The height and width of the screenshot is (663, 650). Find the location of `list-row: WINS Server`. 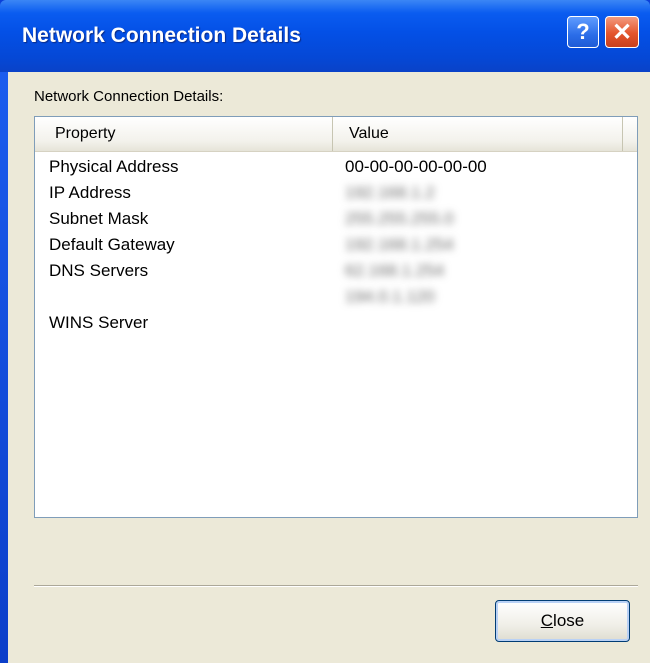

list-row: WINS Server is located at coordinates (336, 324).